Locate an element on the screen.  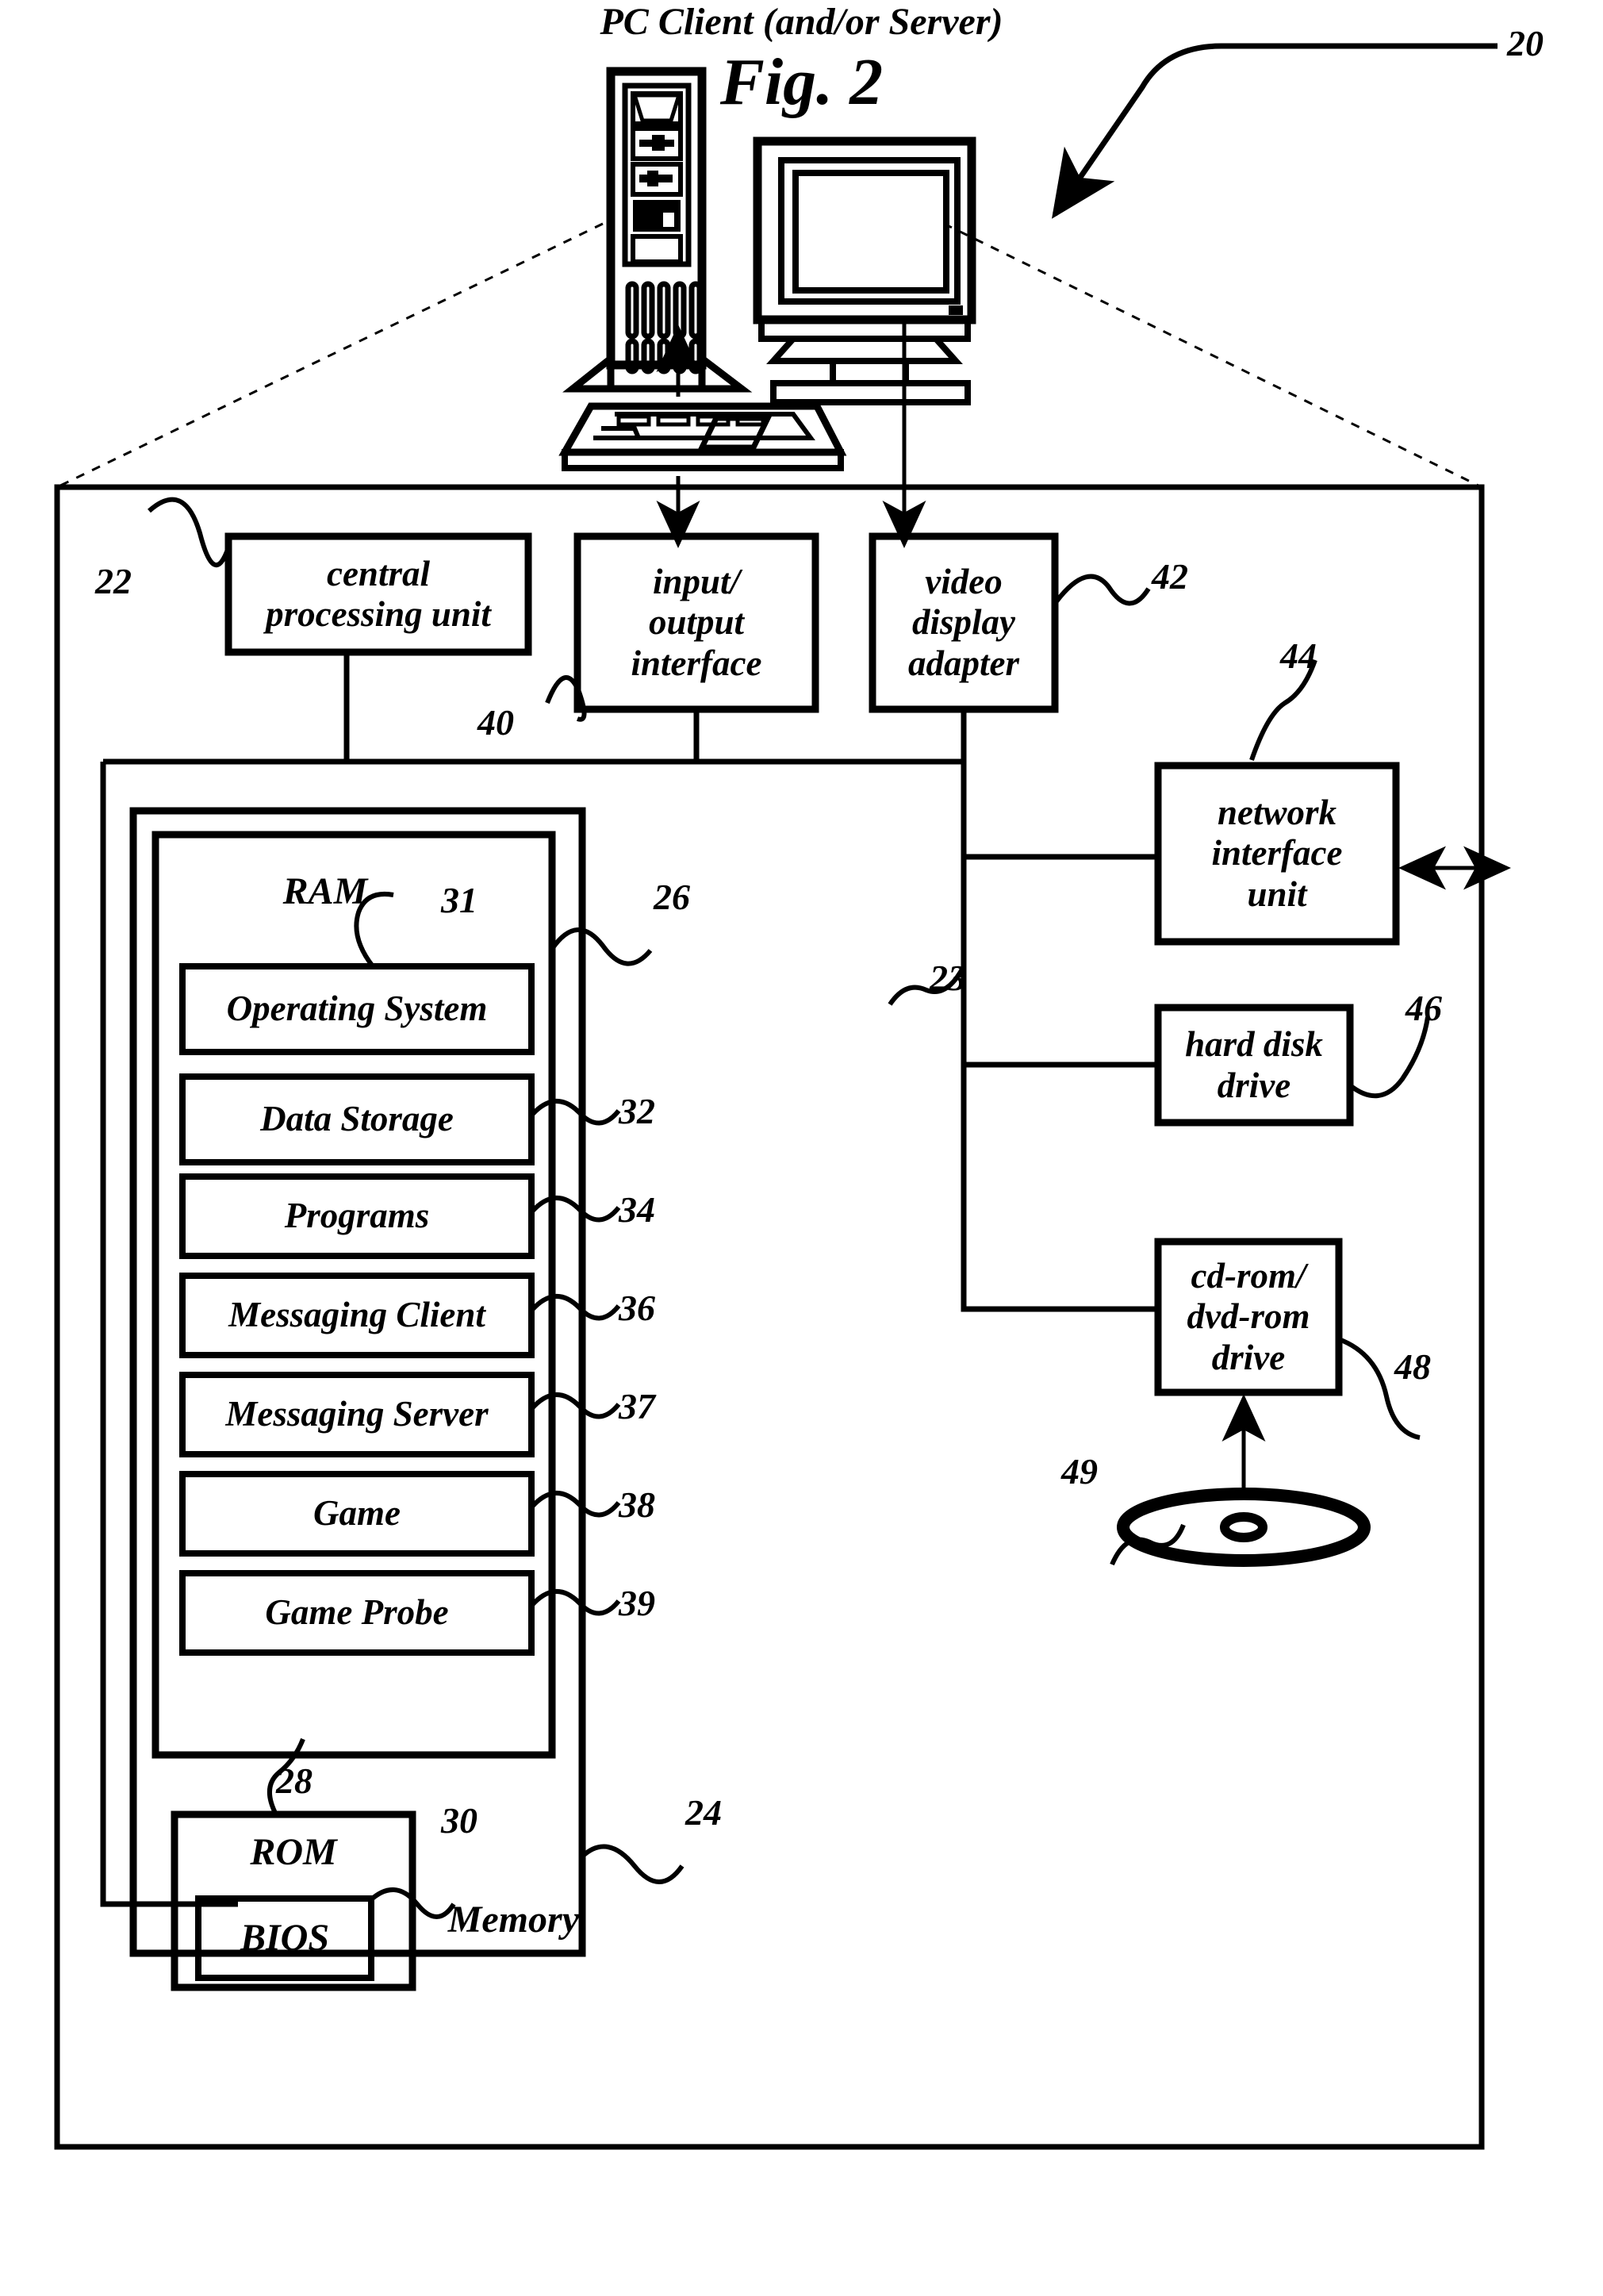
ref-37: 37 is located at coordinates (637, 1406).